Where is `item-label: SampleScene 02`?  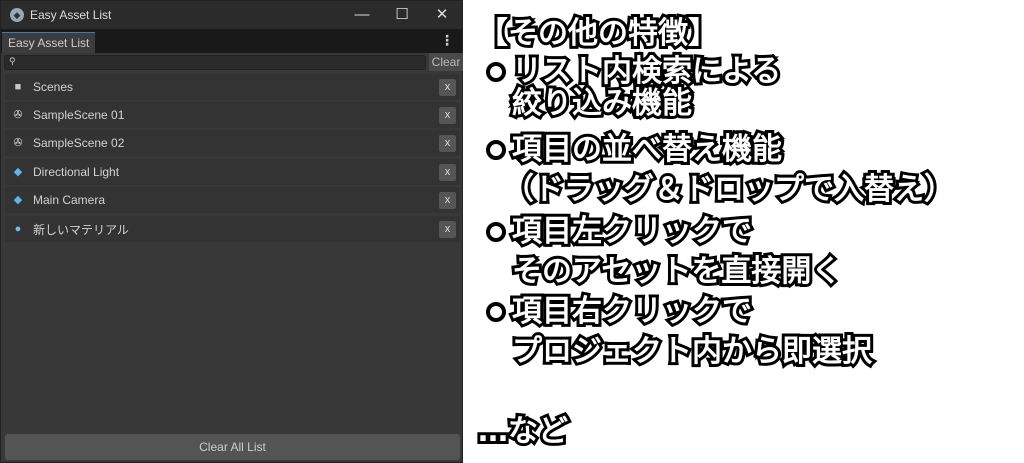
item-label: SampleScene 02 is located at coordinates (79, 143).